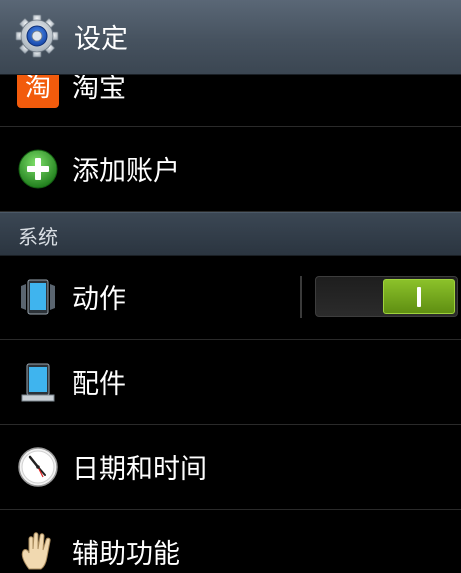 The height and width of the screenshot is (573, 461). Describe the element at coordinates (38, 237) in the screenshot. I see `section-label: 系统` at that location.